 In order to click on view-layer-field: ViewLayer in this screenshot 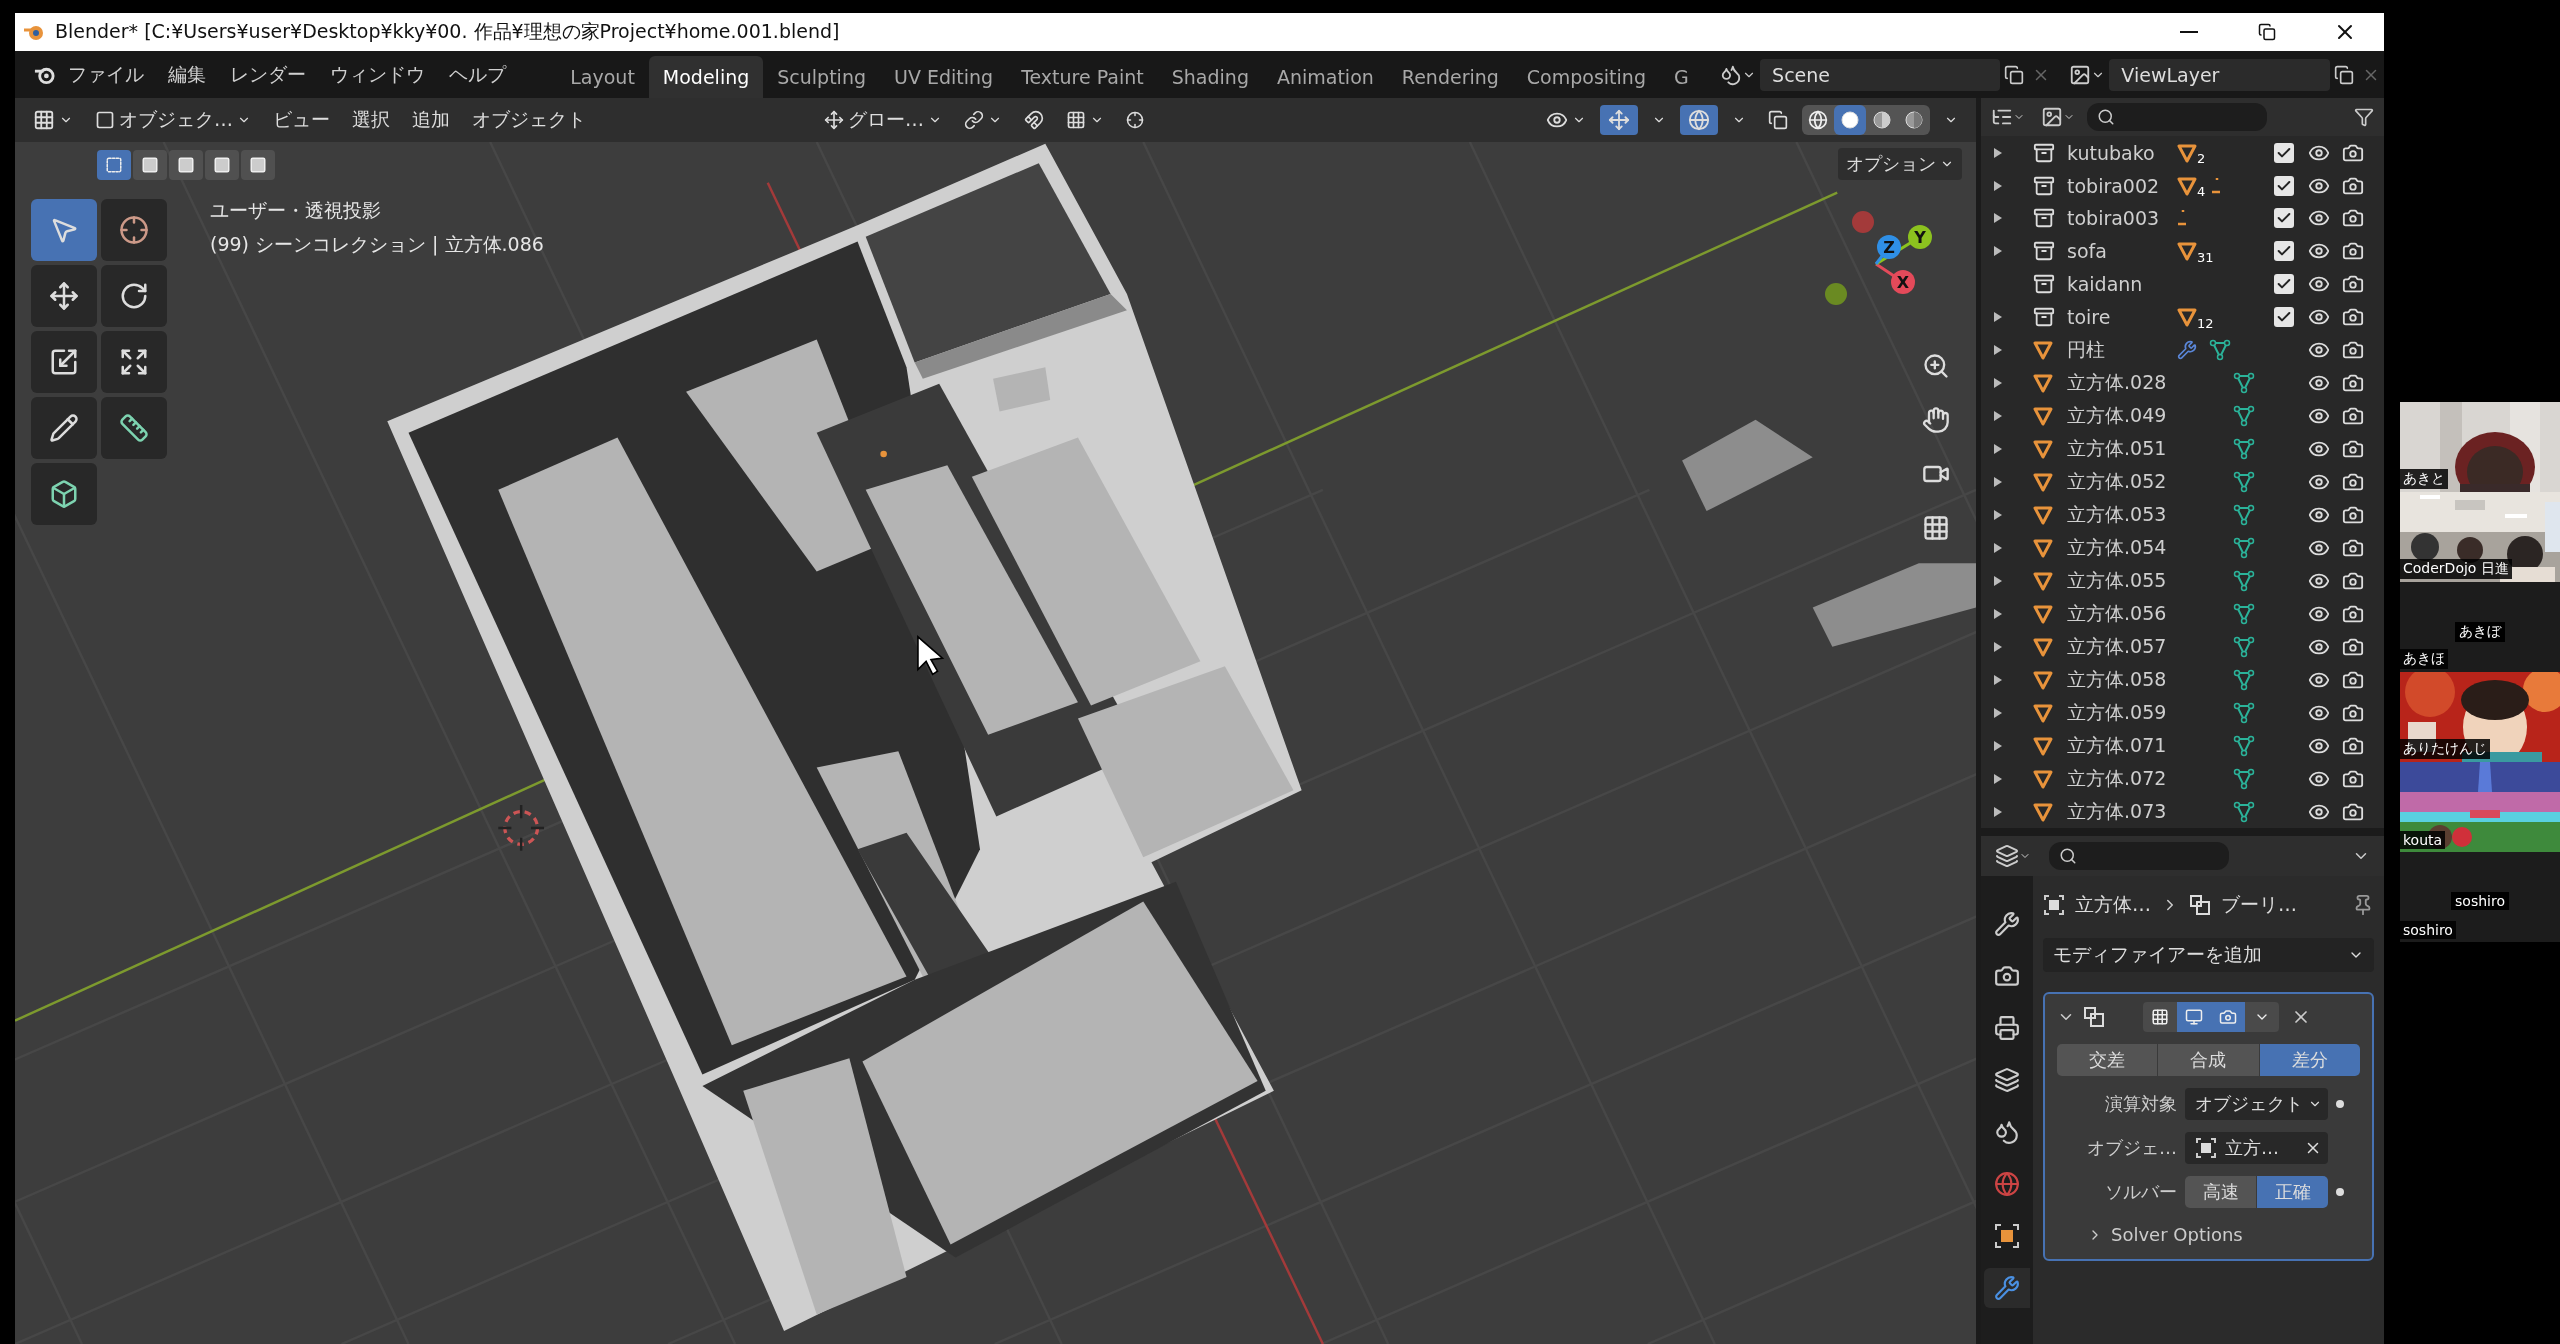, I will do `click(2219, 74)`.